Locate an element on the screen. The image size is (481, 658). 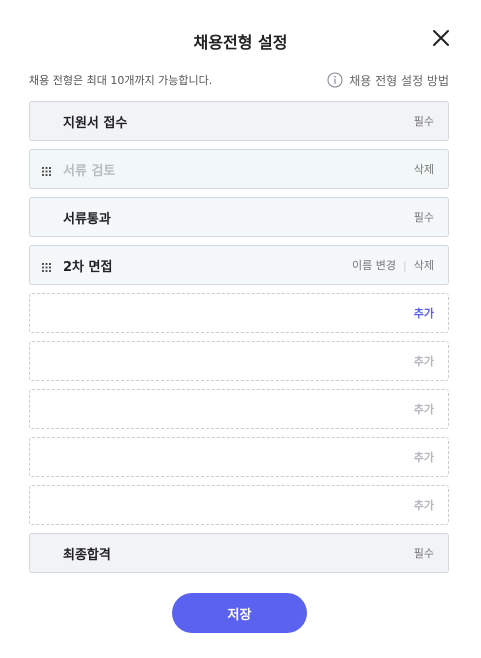
step-label: 서류통과 is located at coordinates (87, 219).